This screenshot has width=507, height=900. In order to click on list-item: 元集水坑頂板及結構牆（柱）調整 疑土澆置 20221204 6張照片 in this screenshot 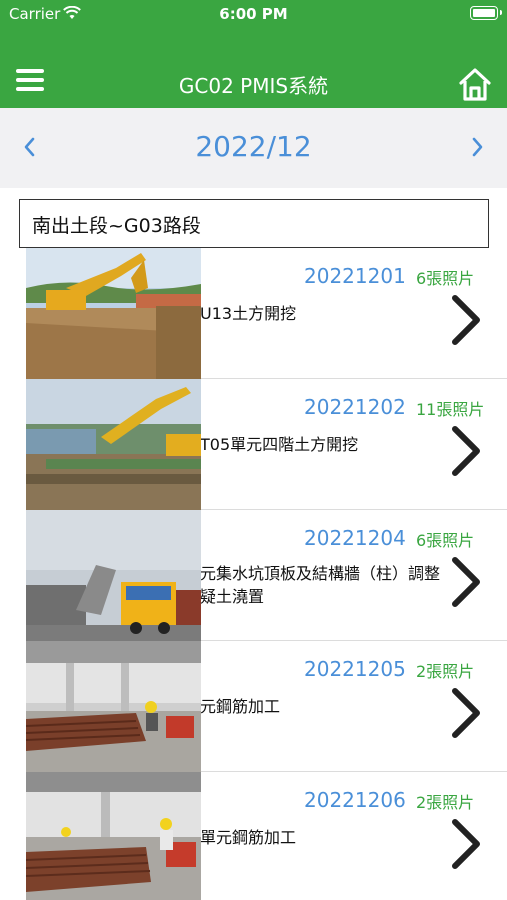, I will do `click(253, 575)`.